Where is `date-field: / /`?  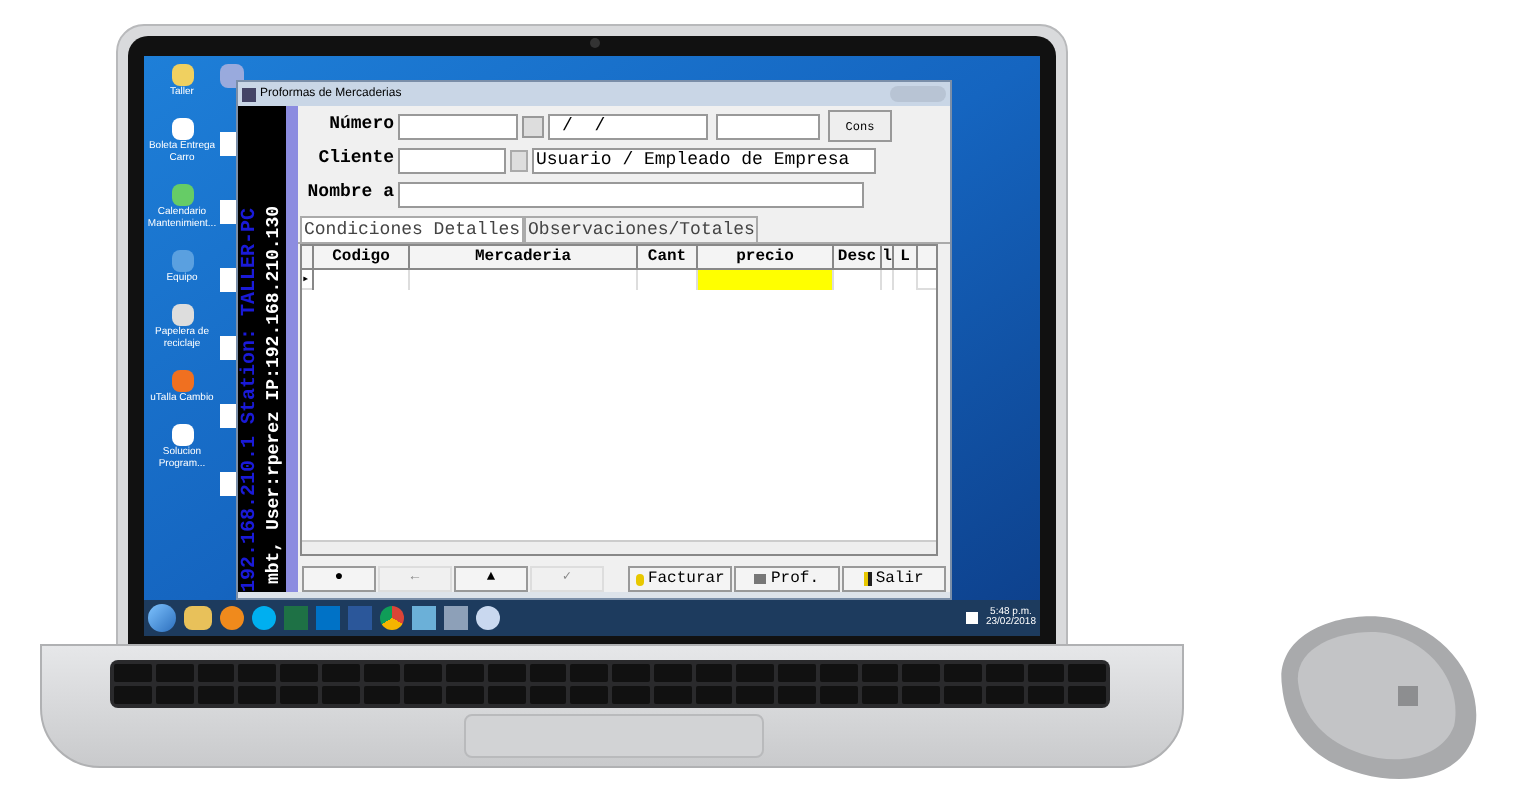
date-field: / / is located at coordinates (628, 126).